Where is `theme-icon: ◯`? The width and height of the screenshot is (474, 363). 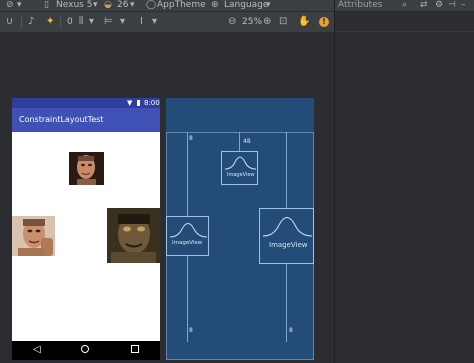
theme-icon: ◯ is located at coordinates (151, 5).